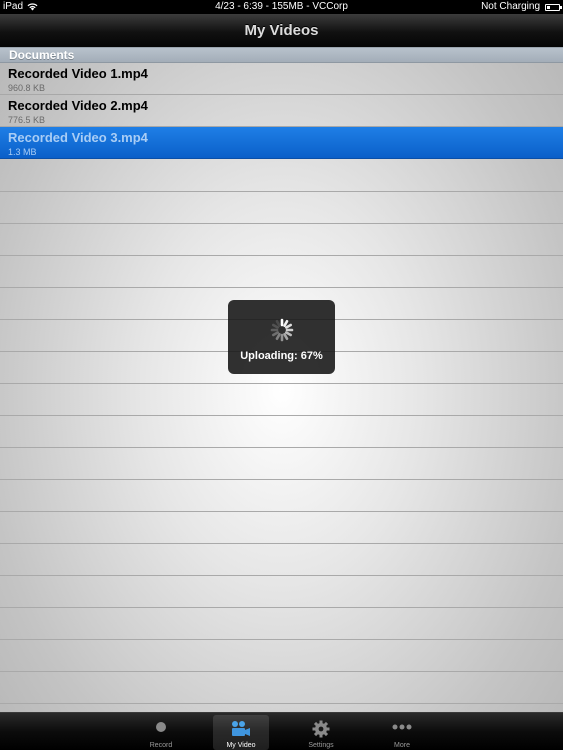 This screenshot has width=563, height=750. I want to click on video-row-2: Recorded Video 2.mp4 776.5 KB, so click(281, 111).